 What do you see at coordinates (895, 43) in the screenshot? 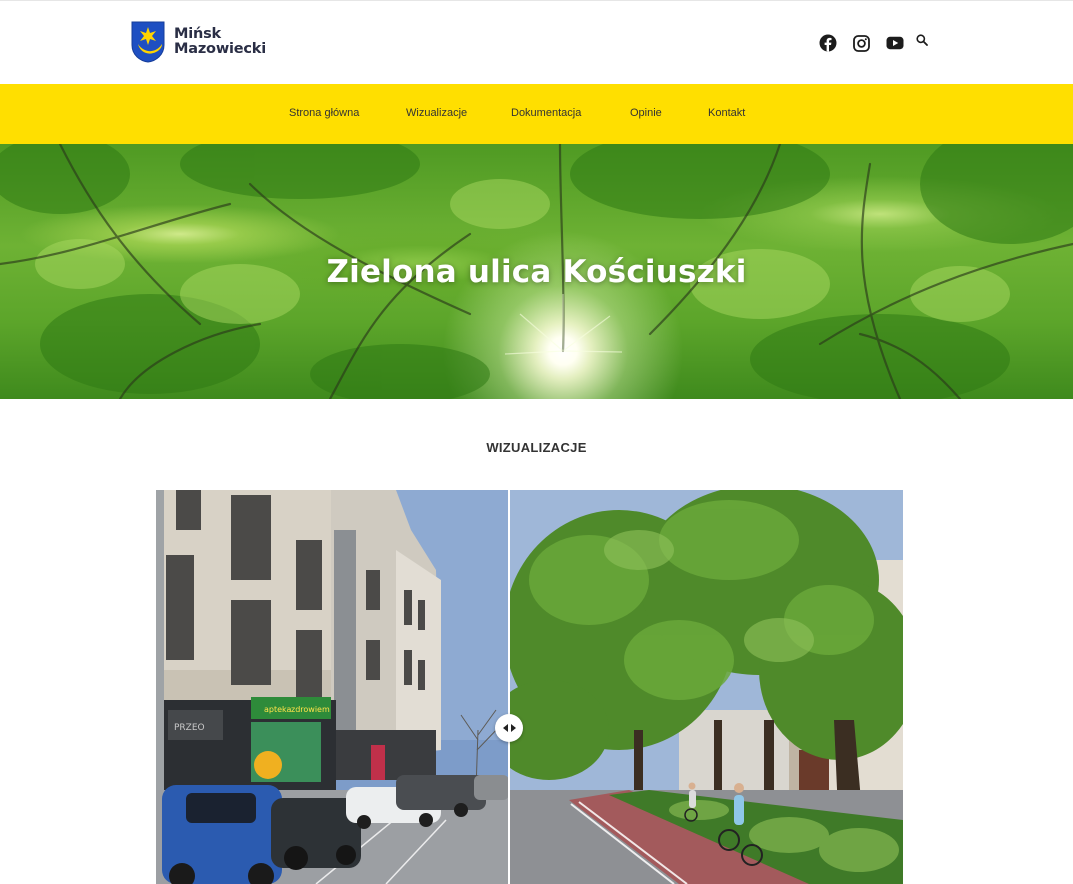
I see `youtube-icon` at bounding box center [895, 43].